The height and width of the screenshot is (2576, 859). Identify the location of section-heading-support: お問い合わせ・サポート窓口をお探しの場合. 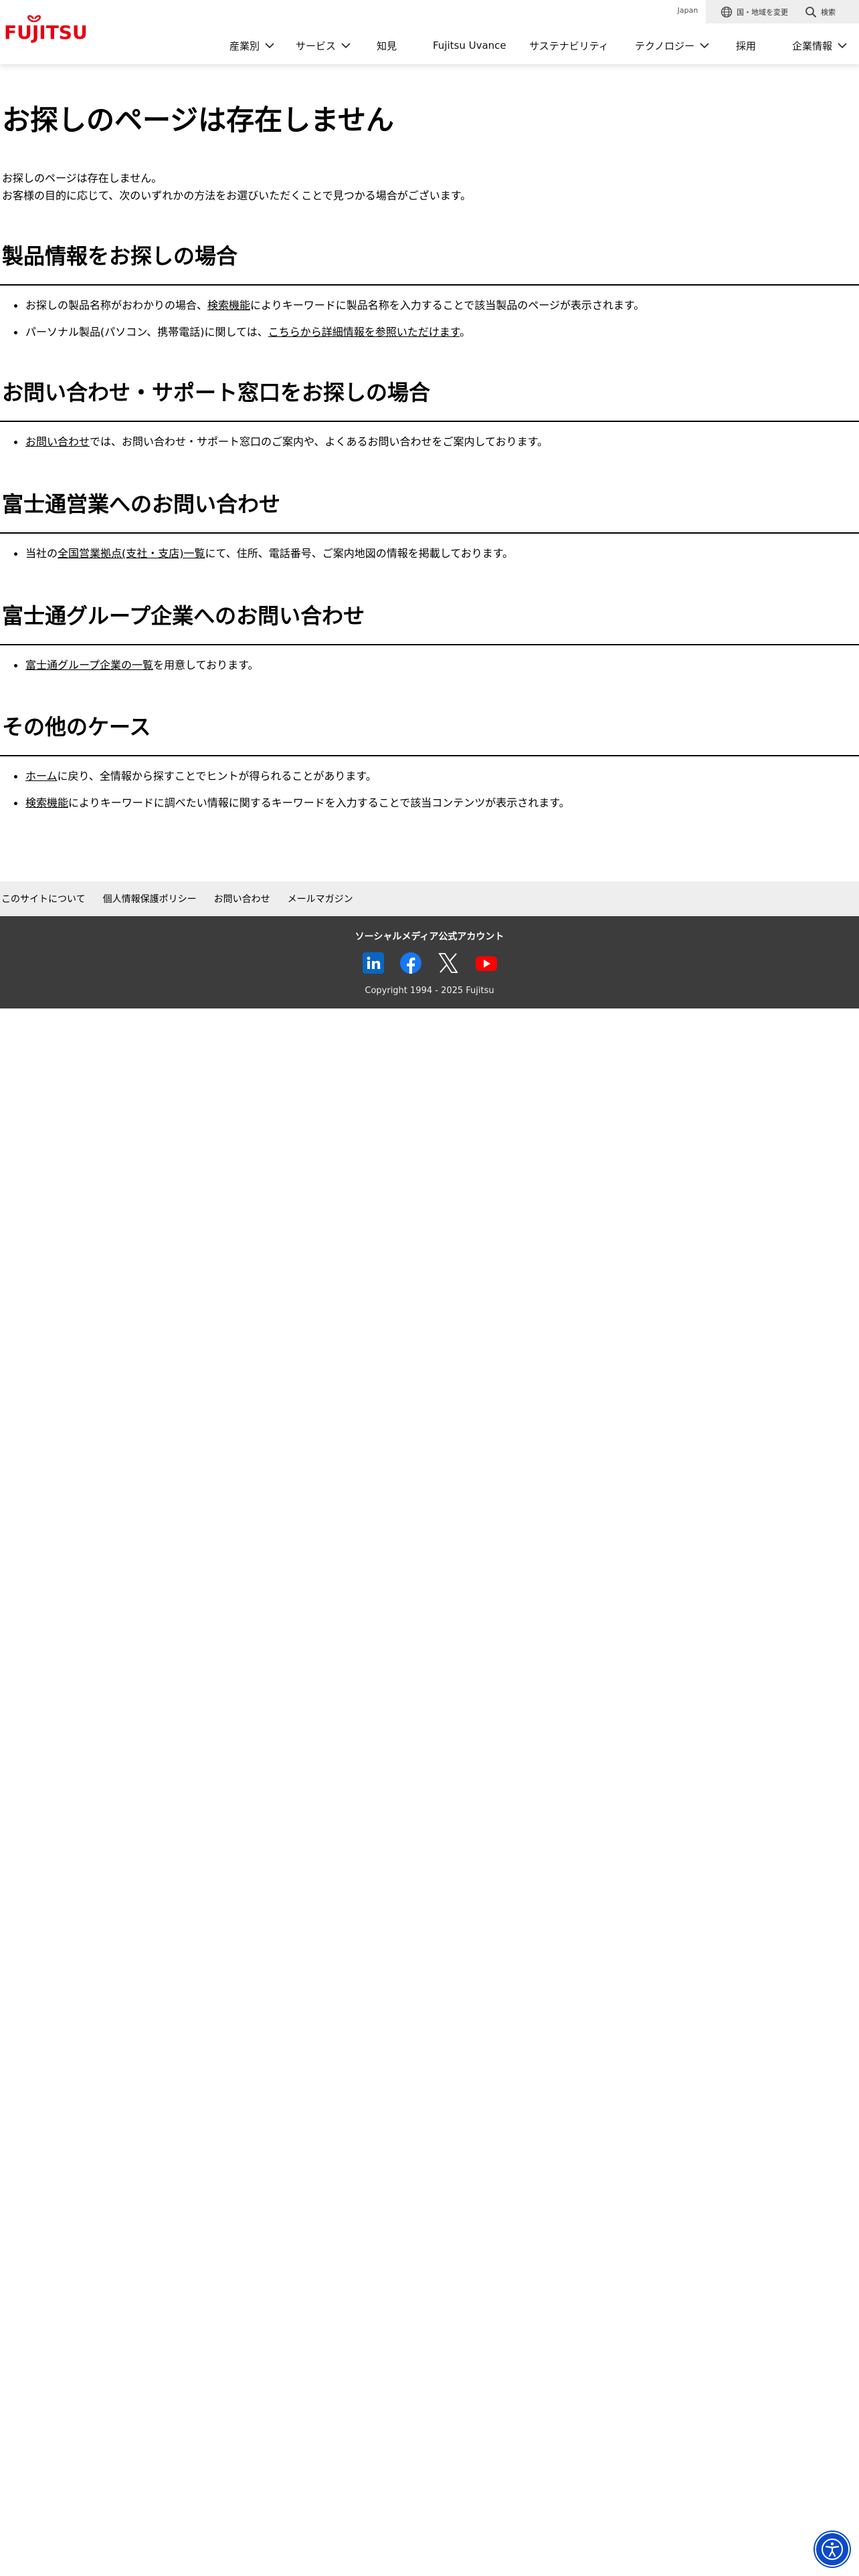
(216, 392).